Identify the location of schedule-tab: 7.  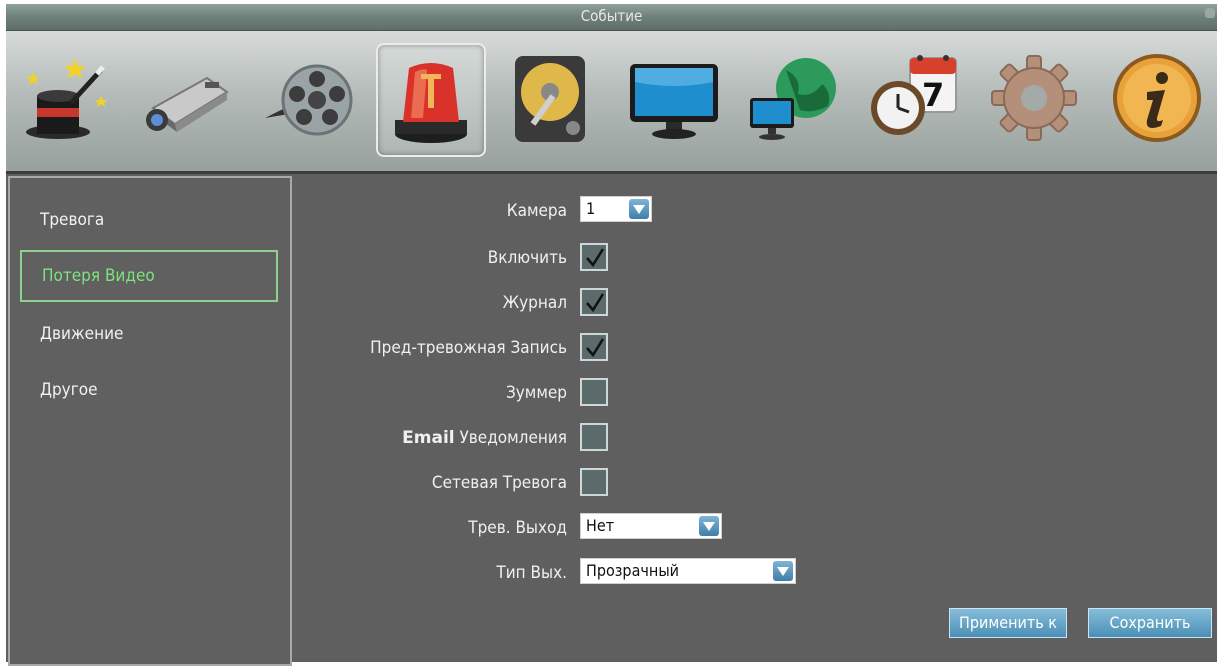
(914, 98).